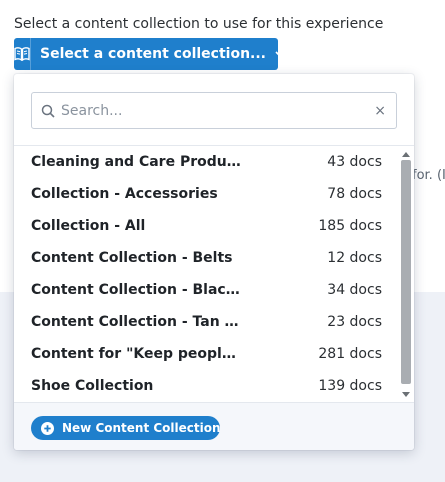 This screenshot has height=482, width=445. What do you see at coordinates (136, 354) in the screenshot?
I see `collection-name: Content for "Keep people on site"` at bounding box center [136, 354].